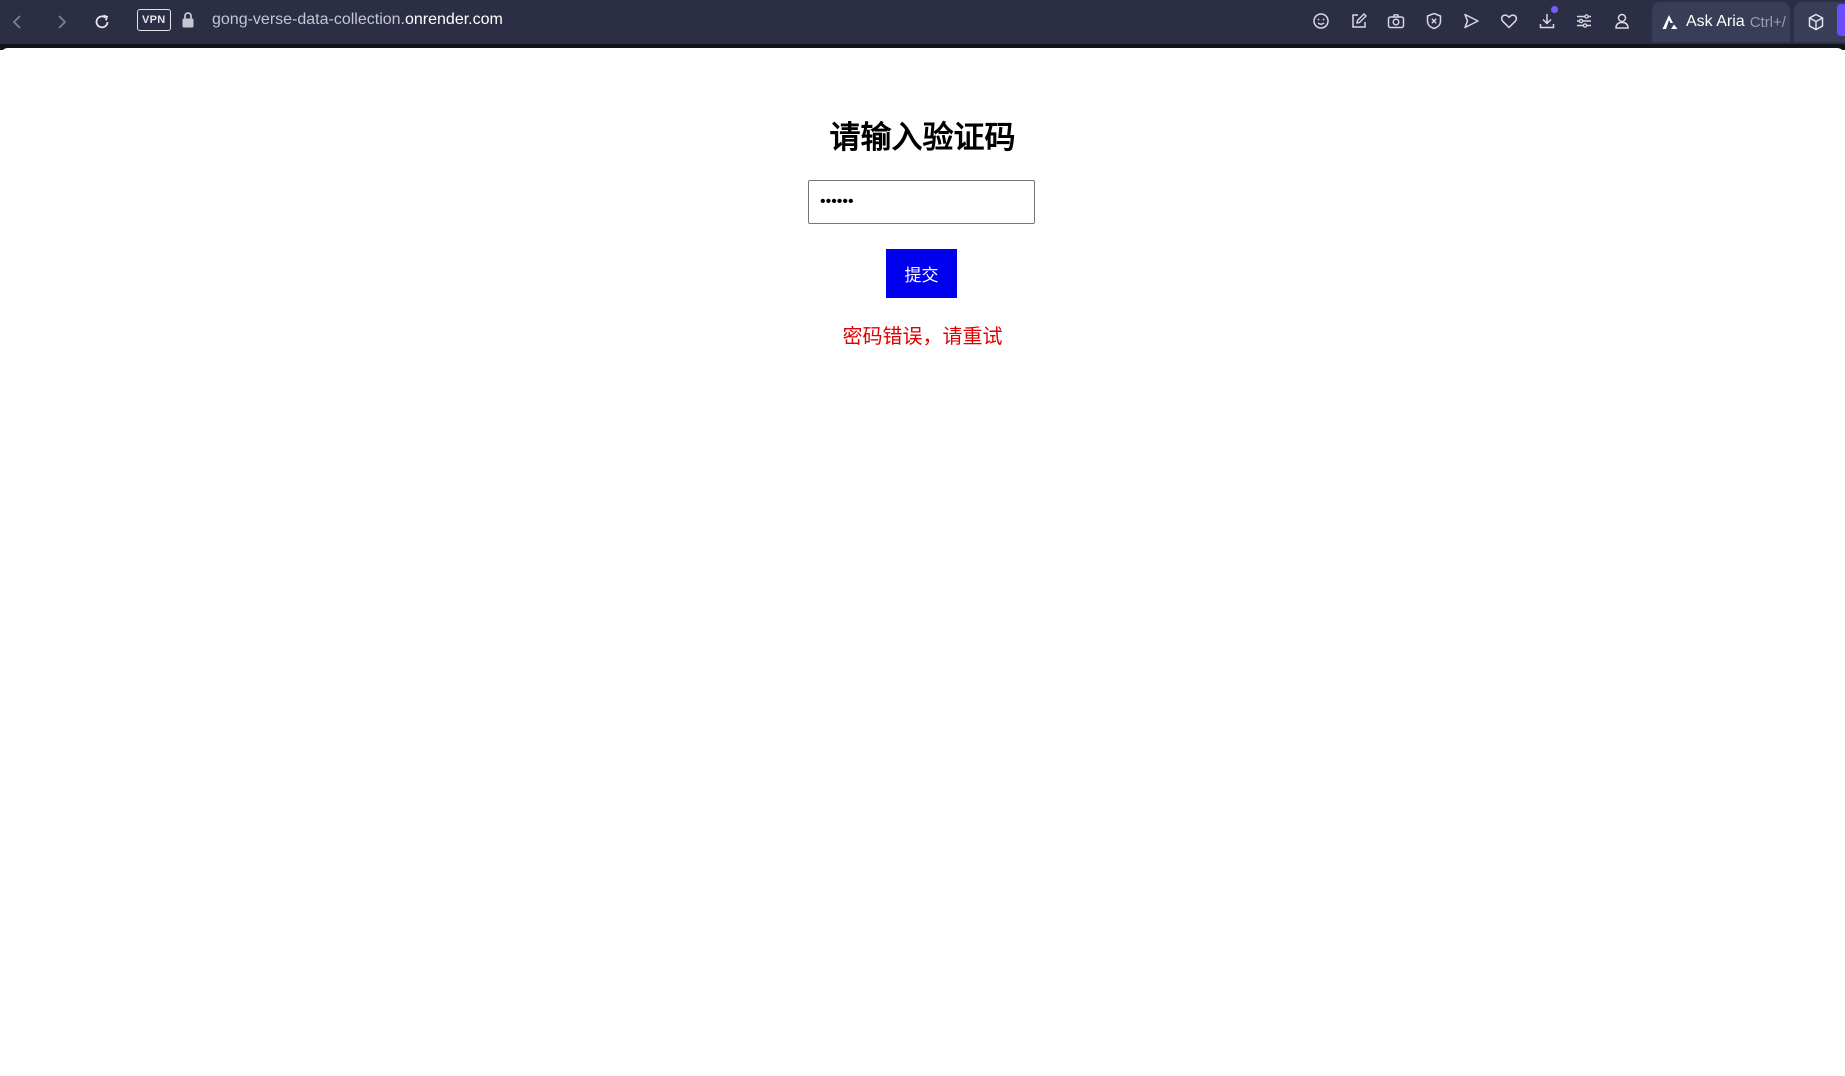  I want to click on ask-aria-button: Ask Aria Ctrl+/, so click(1721, 22).